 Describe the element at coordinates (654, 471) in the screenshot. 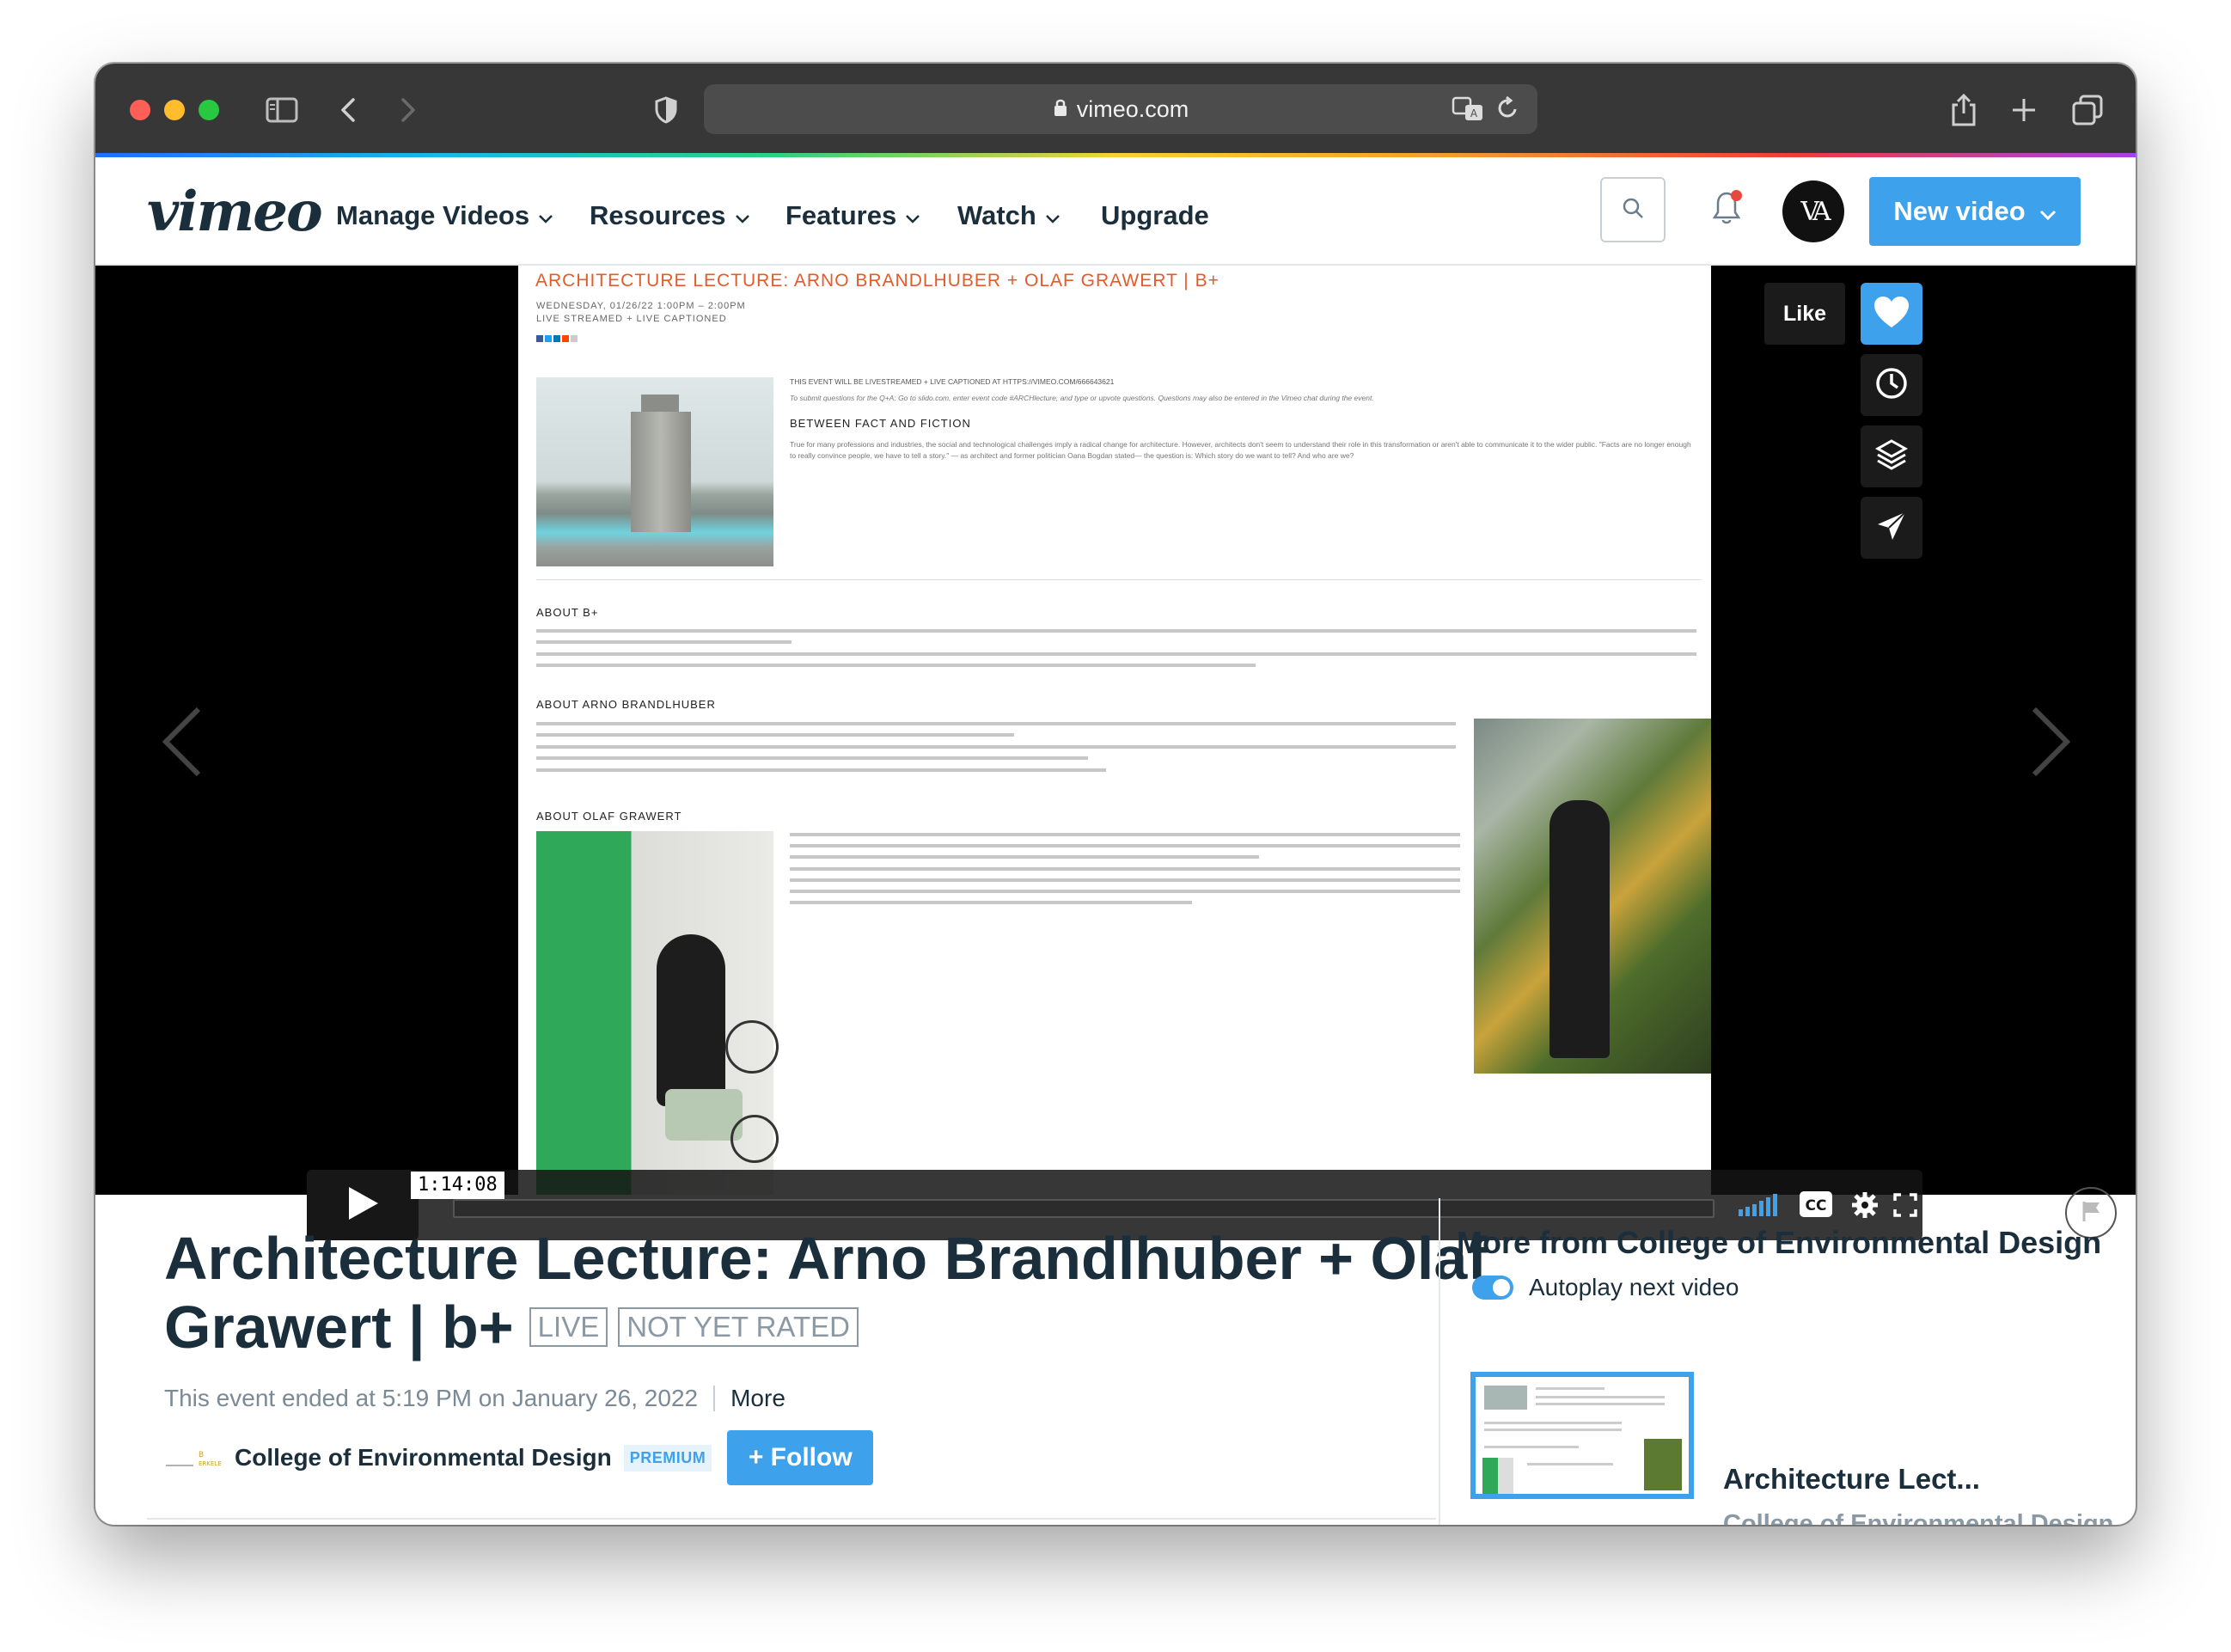

I see `slide-photo-building` at that location.